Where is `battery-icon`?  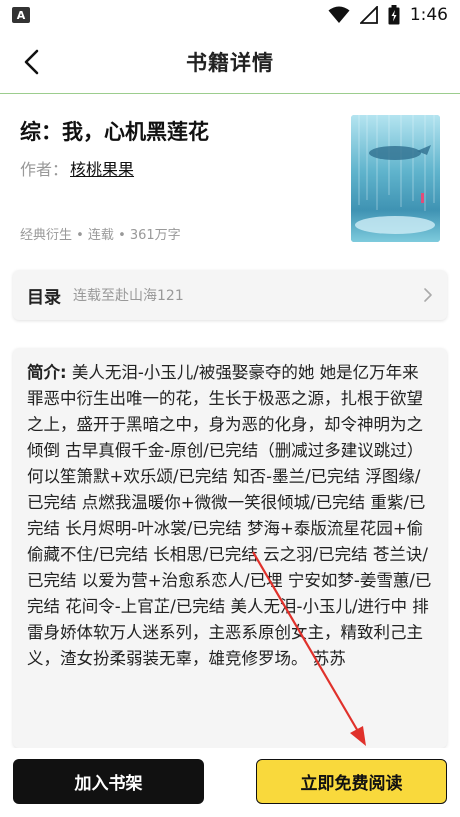 battery-icon is located at coordinates (394, 15).